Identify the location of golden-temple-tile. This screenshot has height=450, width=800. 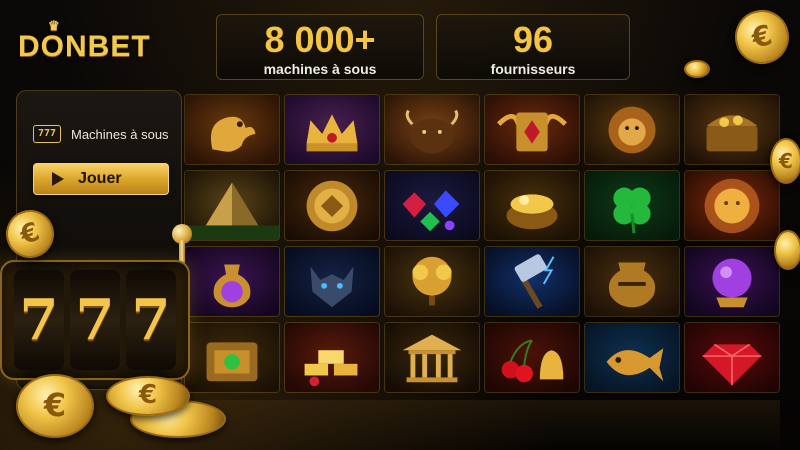
(432, 357).